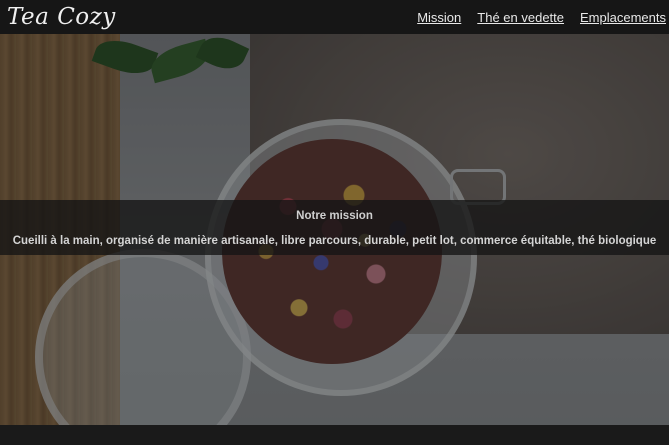  Describe the element at coordinates (334, 435) in the screenshot. I see `footer-strip` at that location.